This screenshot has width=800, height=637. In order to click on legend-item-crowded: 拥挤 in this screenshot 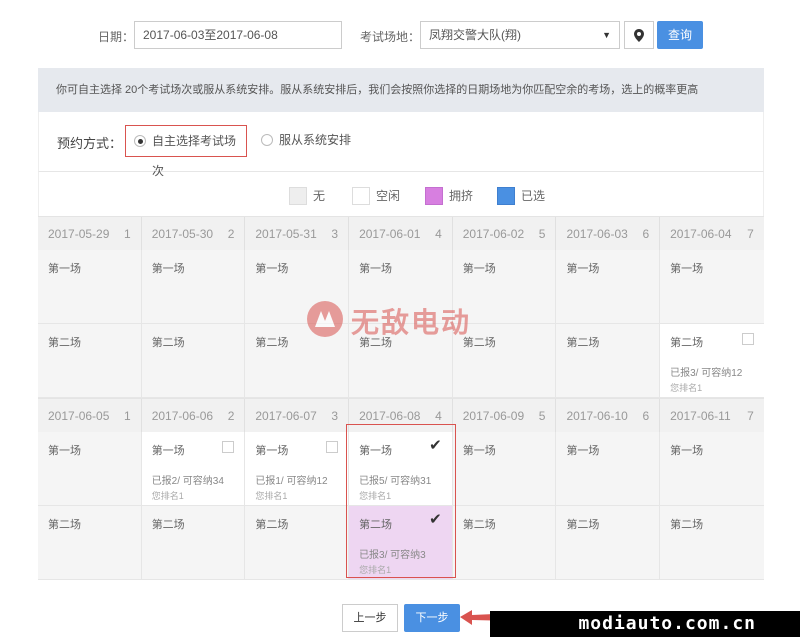, I will do `click(449, 196)`.